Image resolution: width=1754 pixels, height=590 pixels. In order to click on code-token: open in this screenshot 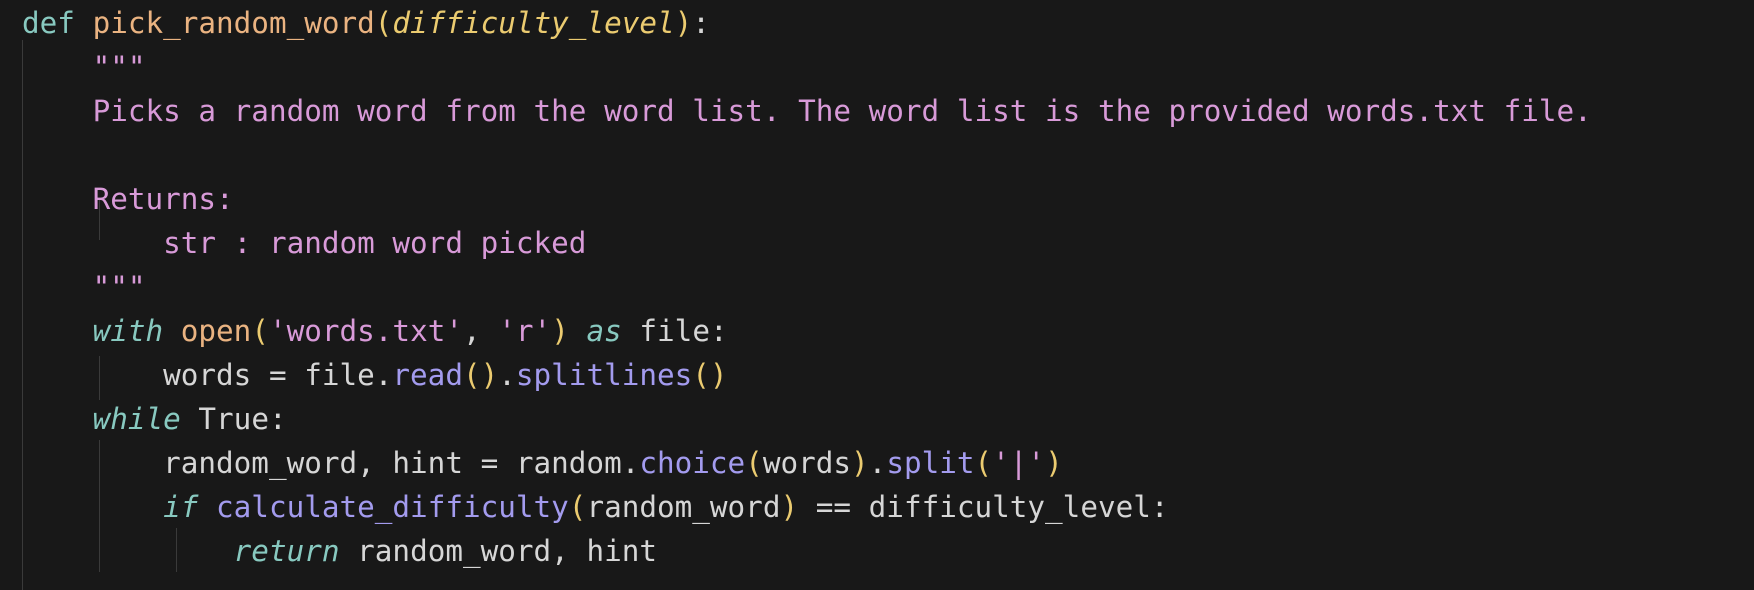, I will do `click(216, 331)`.